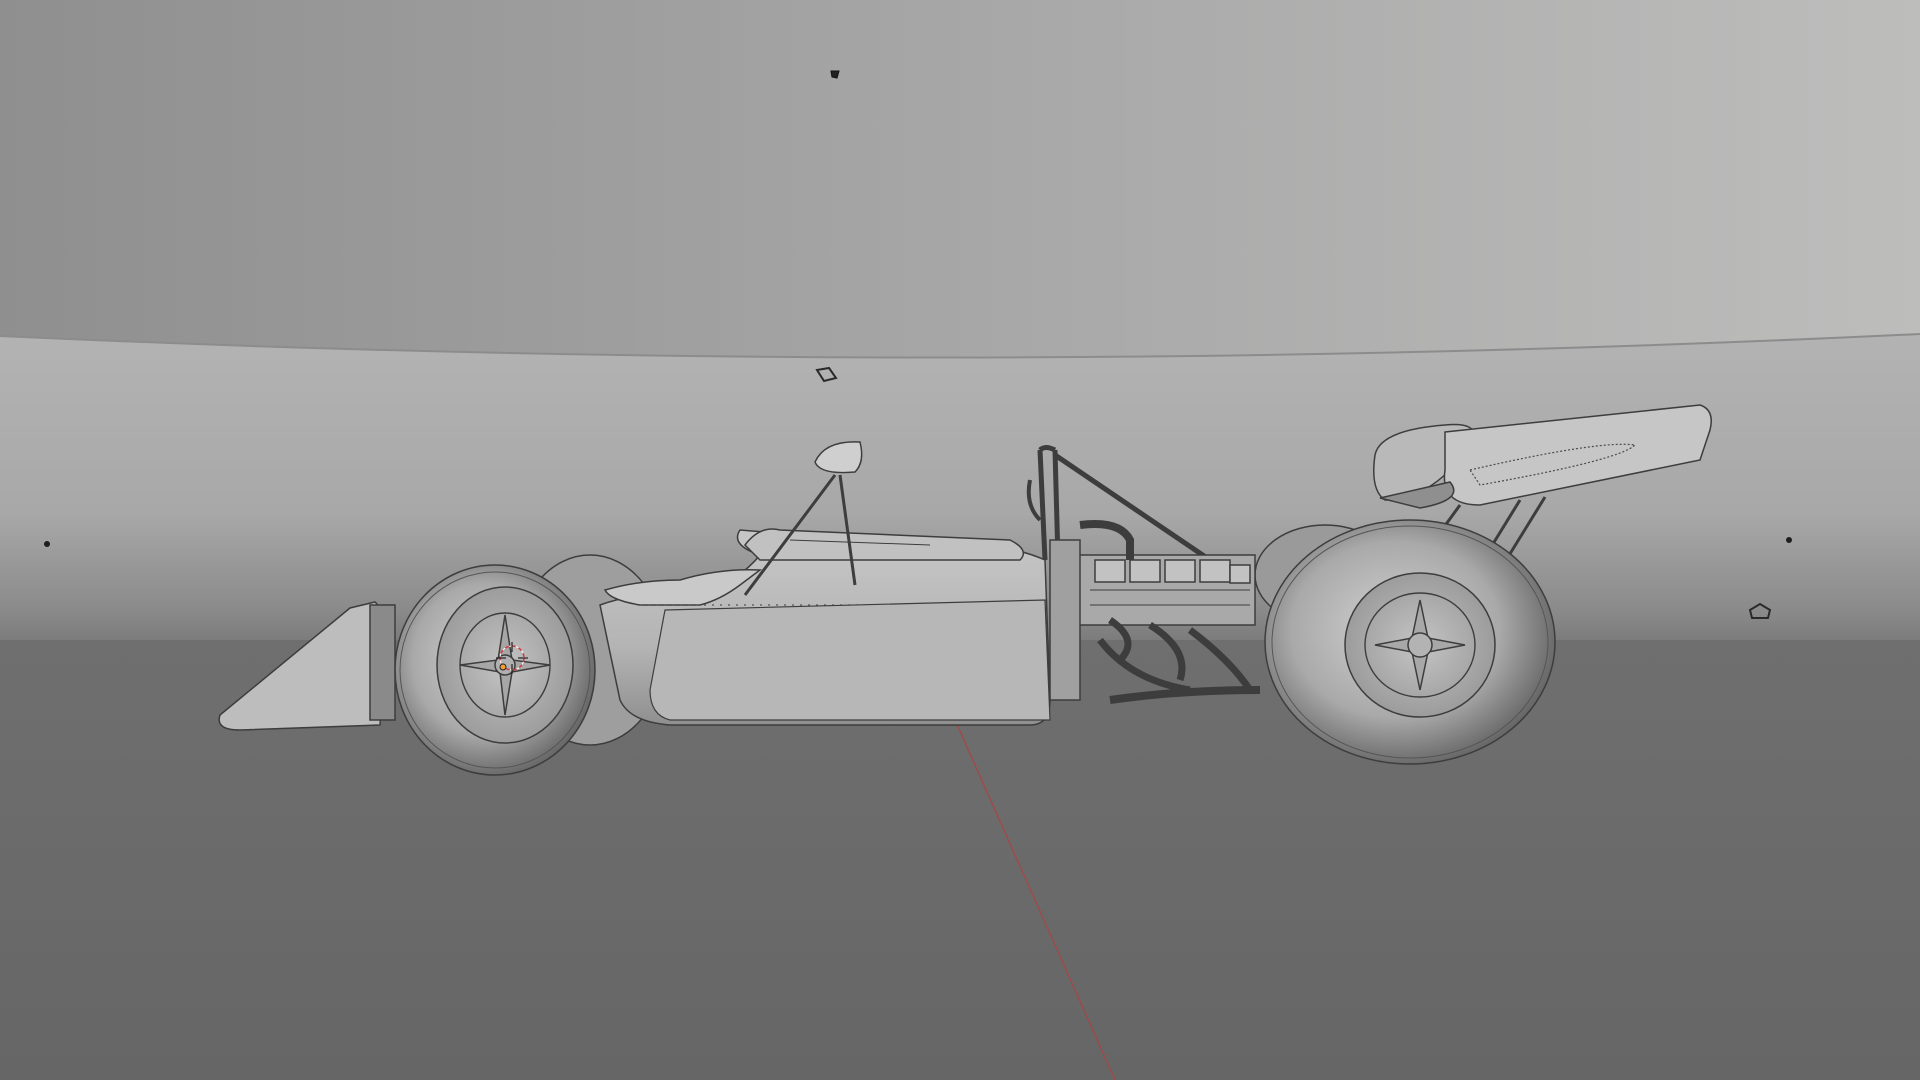 Image resolution: width=1920 pixels, height=1080 pixels. What do you see at coordinates (495, 670) in the screenshot?
I see `front-wheel-near` at bounding box center [495, 670].